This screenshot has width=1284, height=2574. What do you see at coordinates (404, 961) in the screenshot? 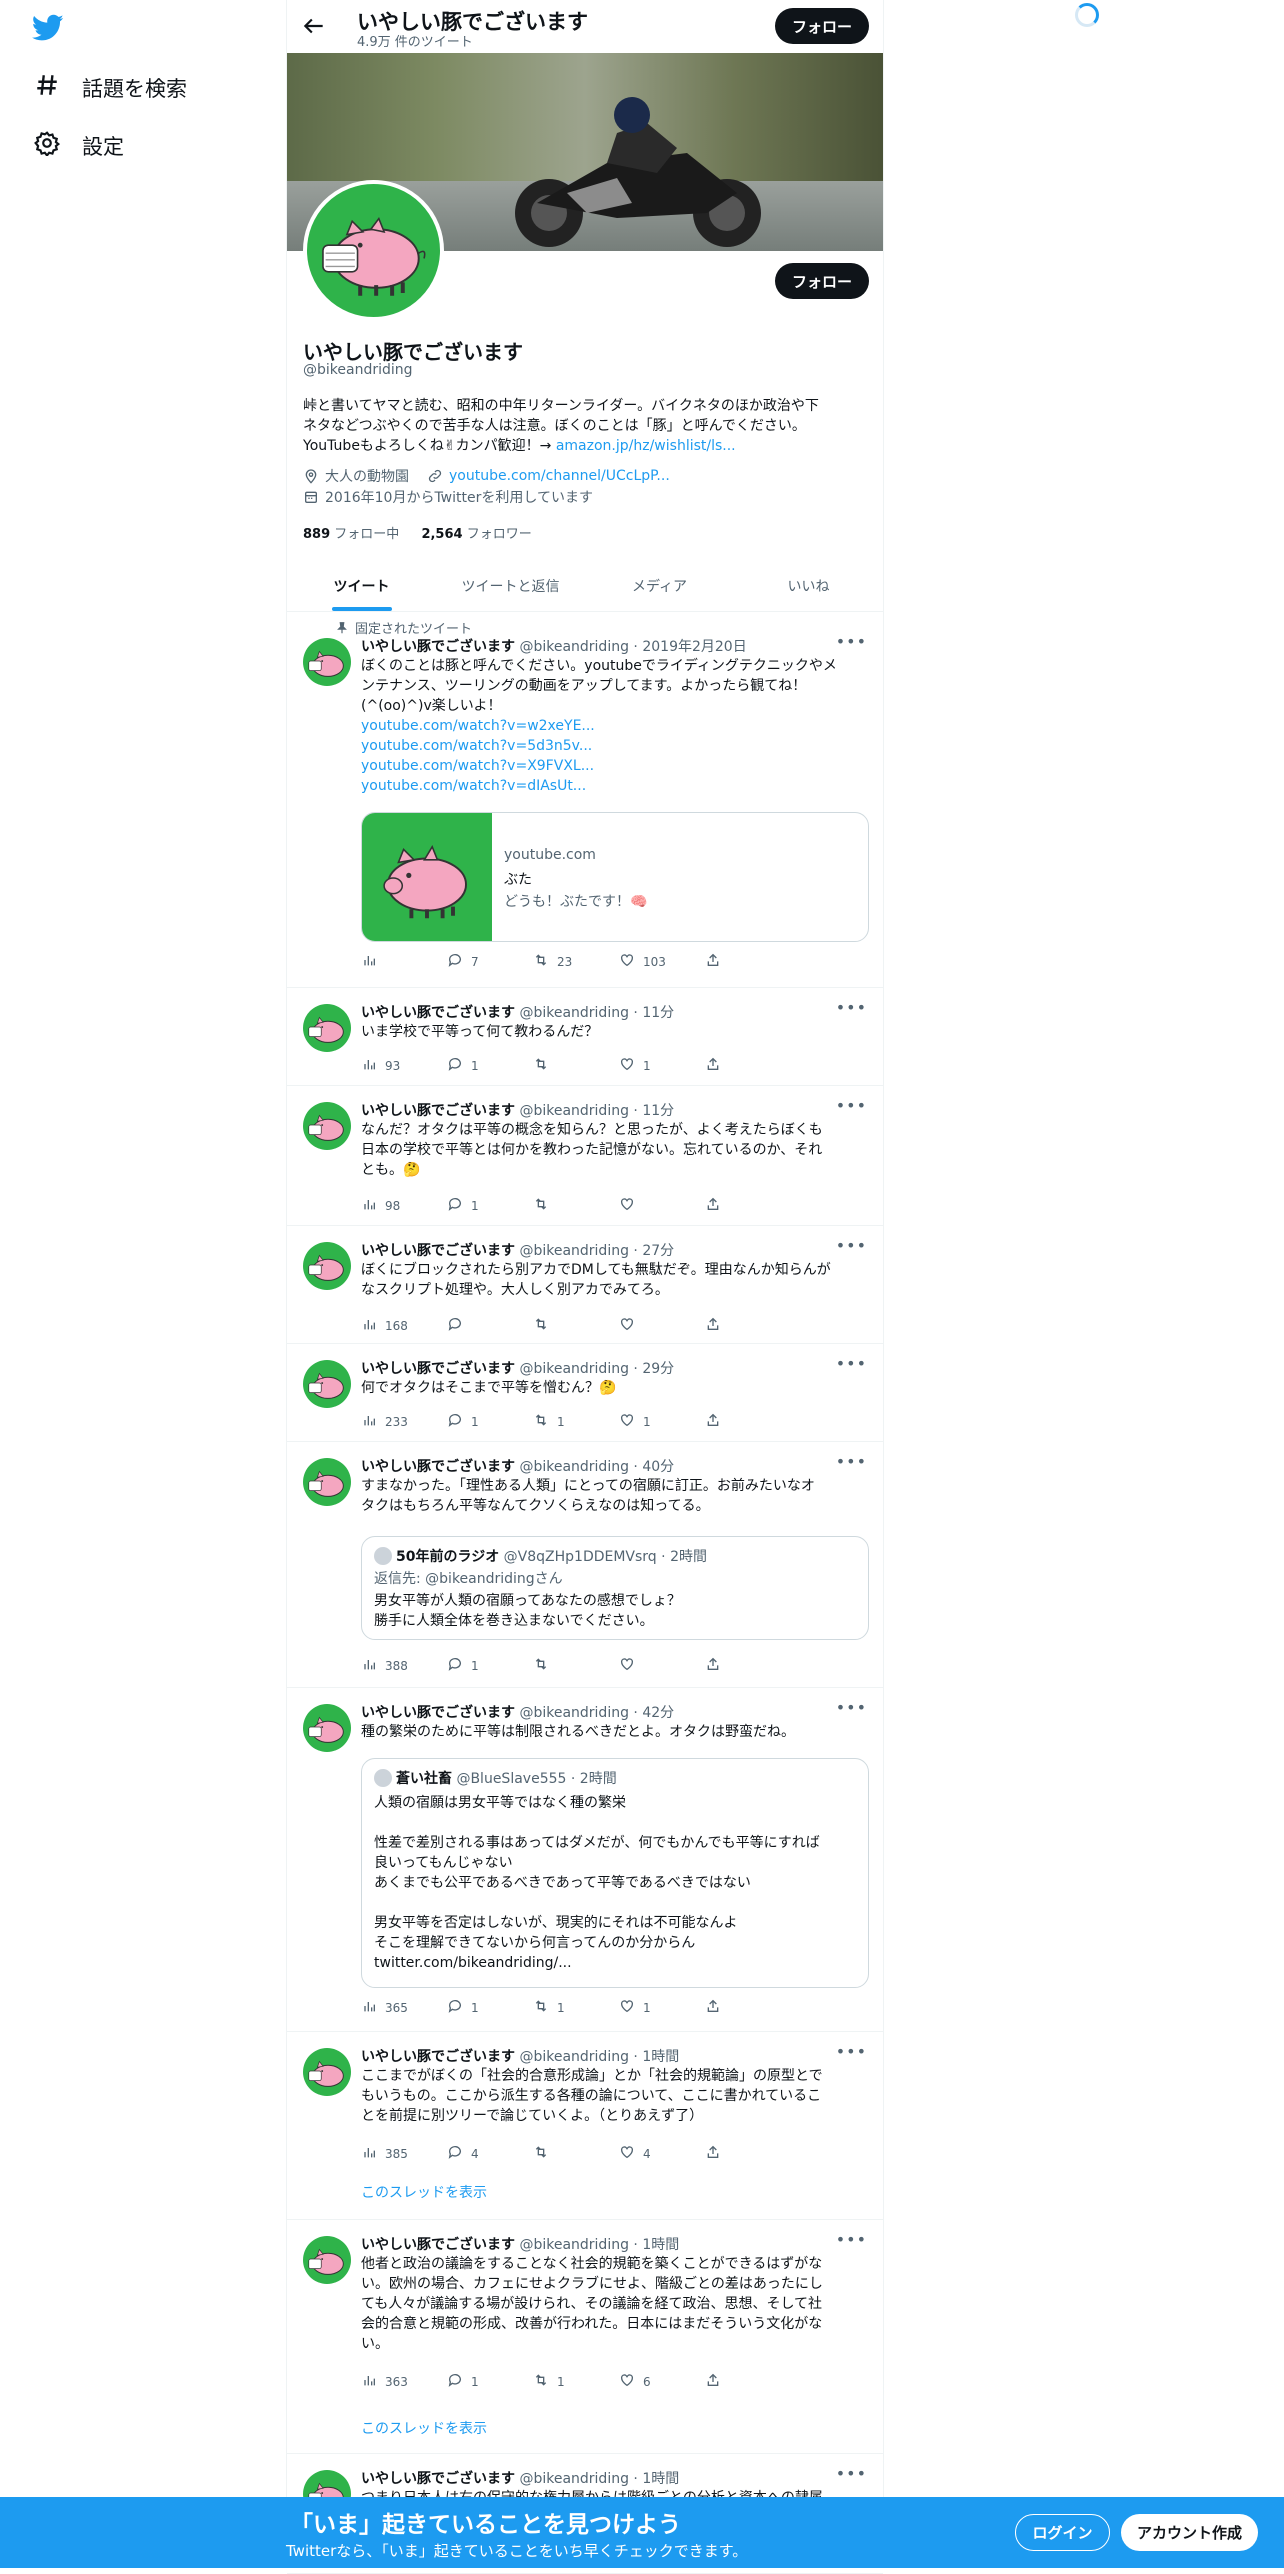
I see `views-button` at bounding box center [404, 961].